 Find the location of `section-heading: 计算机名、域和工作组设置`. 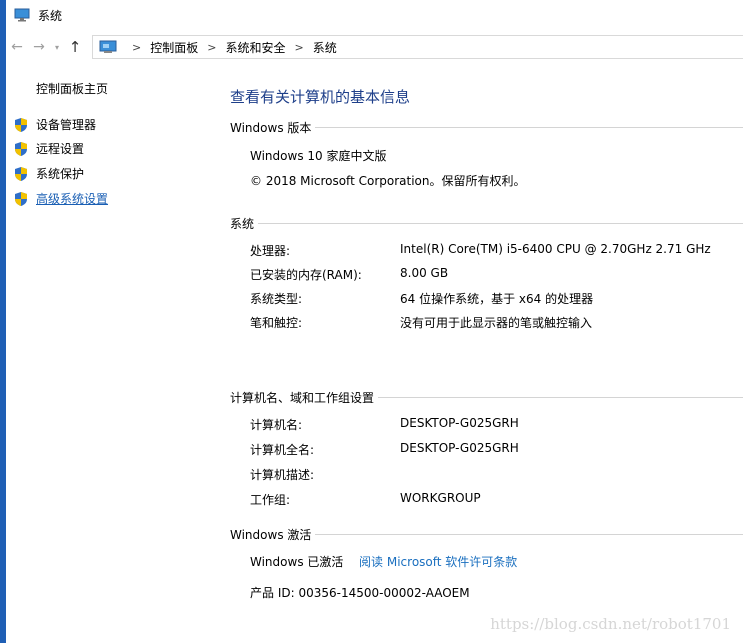

section-heading: 计算机名、域和工作组设置 is located at coordinates (302, 398).